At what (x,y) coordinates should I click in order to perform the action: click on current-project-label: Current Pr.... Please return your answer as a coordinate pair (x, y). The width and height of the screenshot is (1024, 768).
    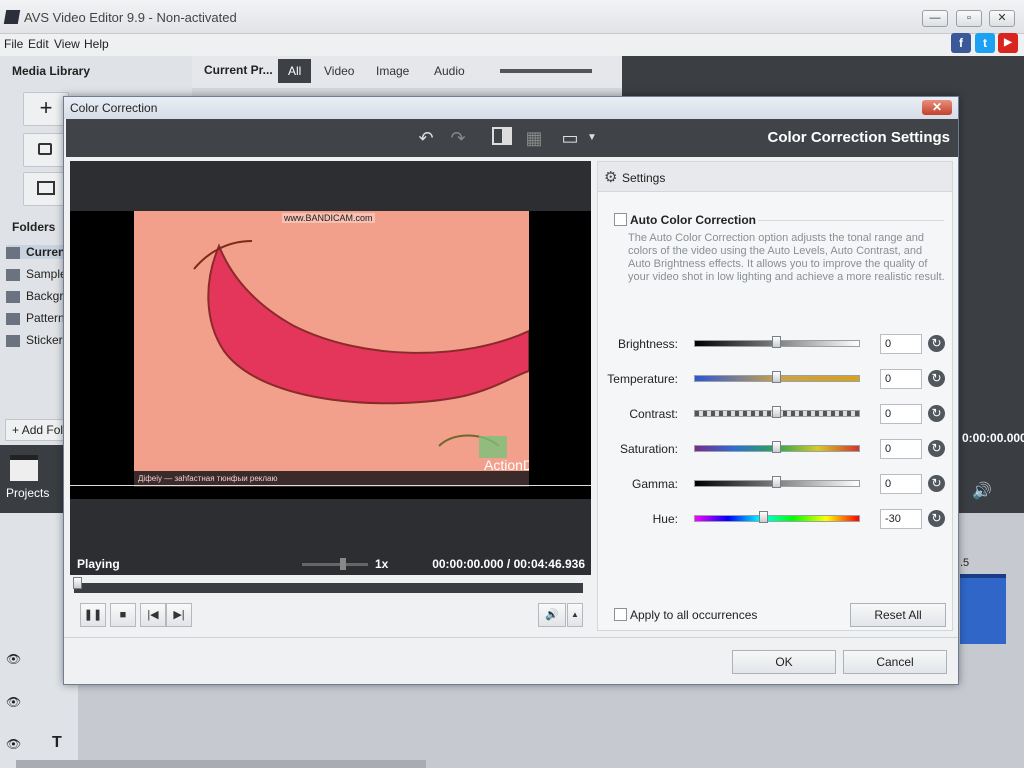
    Looking at the image, I should click on (238, 70).